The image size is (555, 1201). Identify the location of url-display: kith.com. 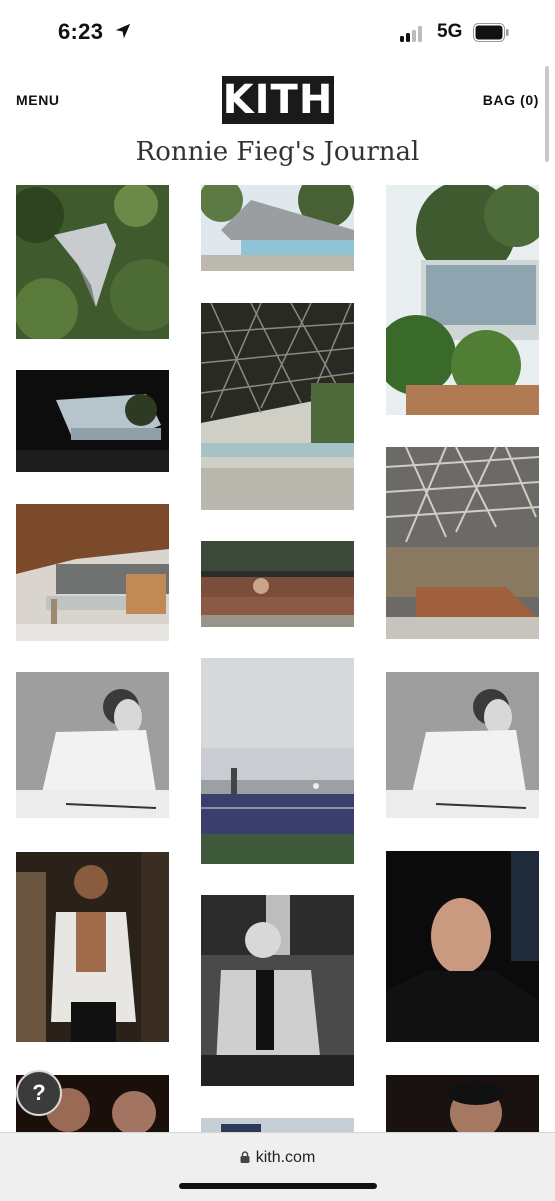
(277, 1158).